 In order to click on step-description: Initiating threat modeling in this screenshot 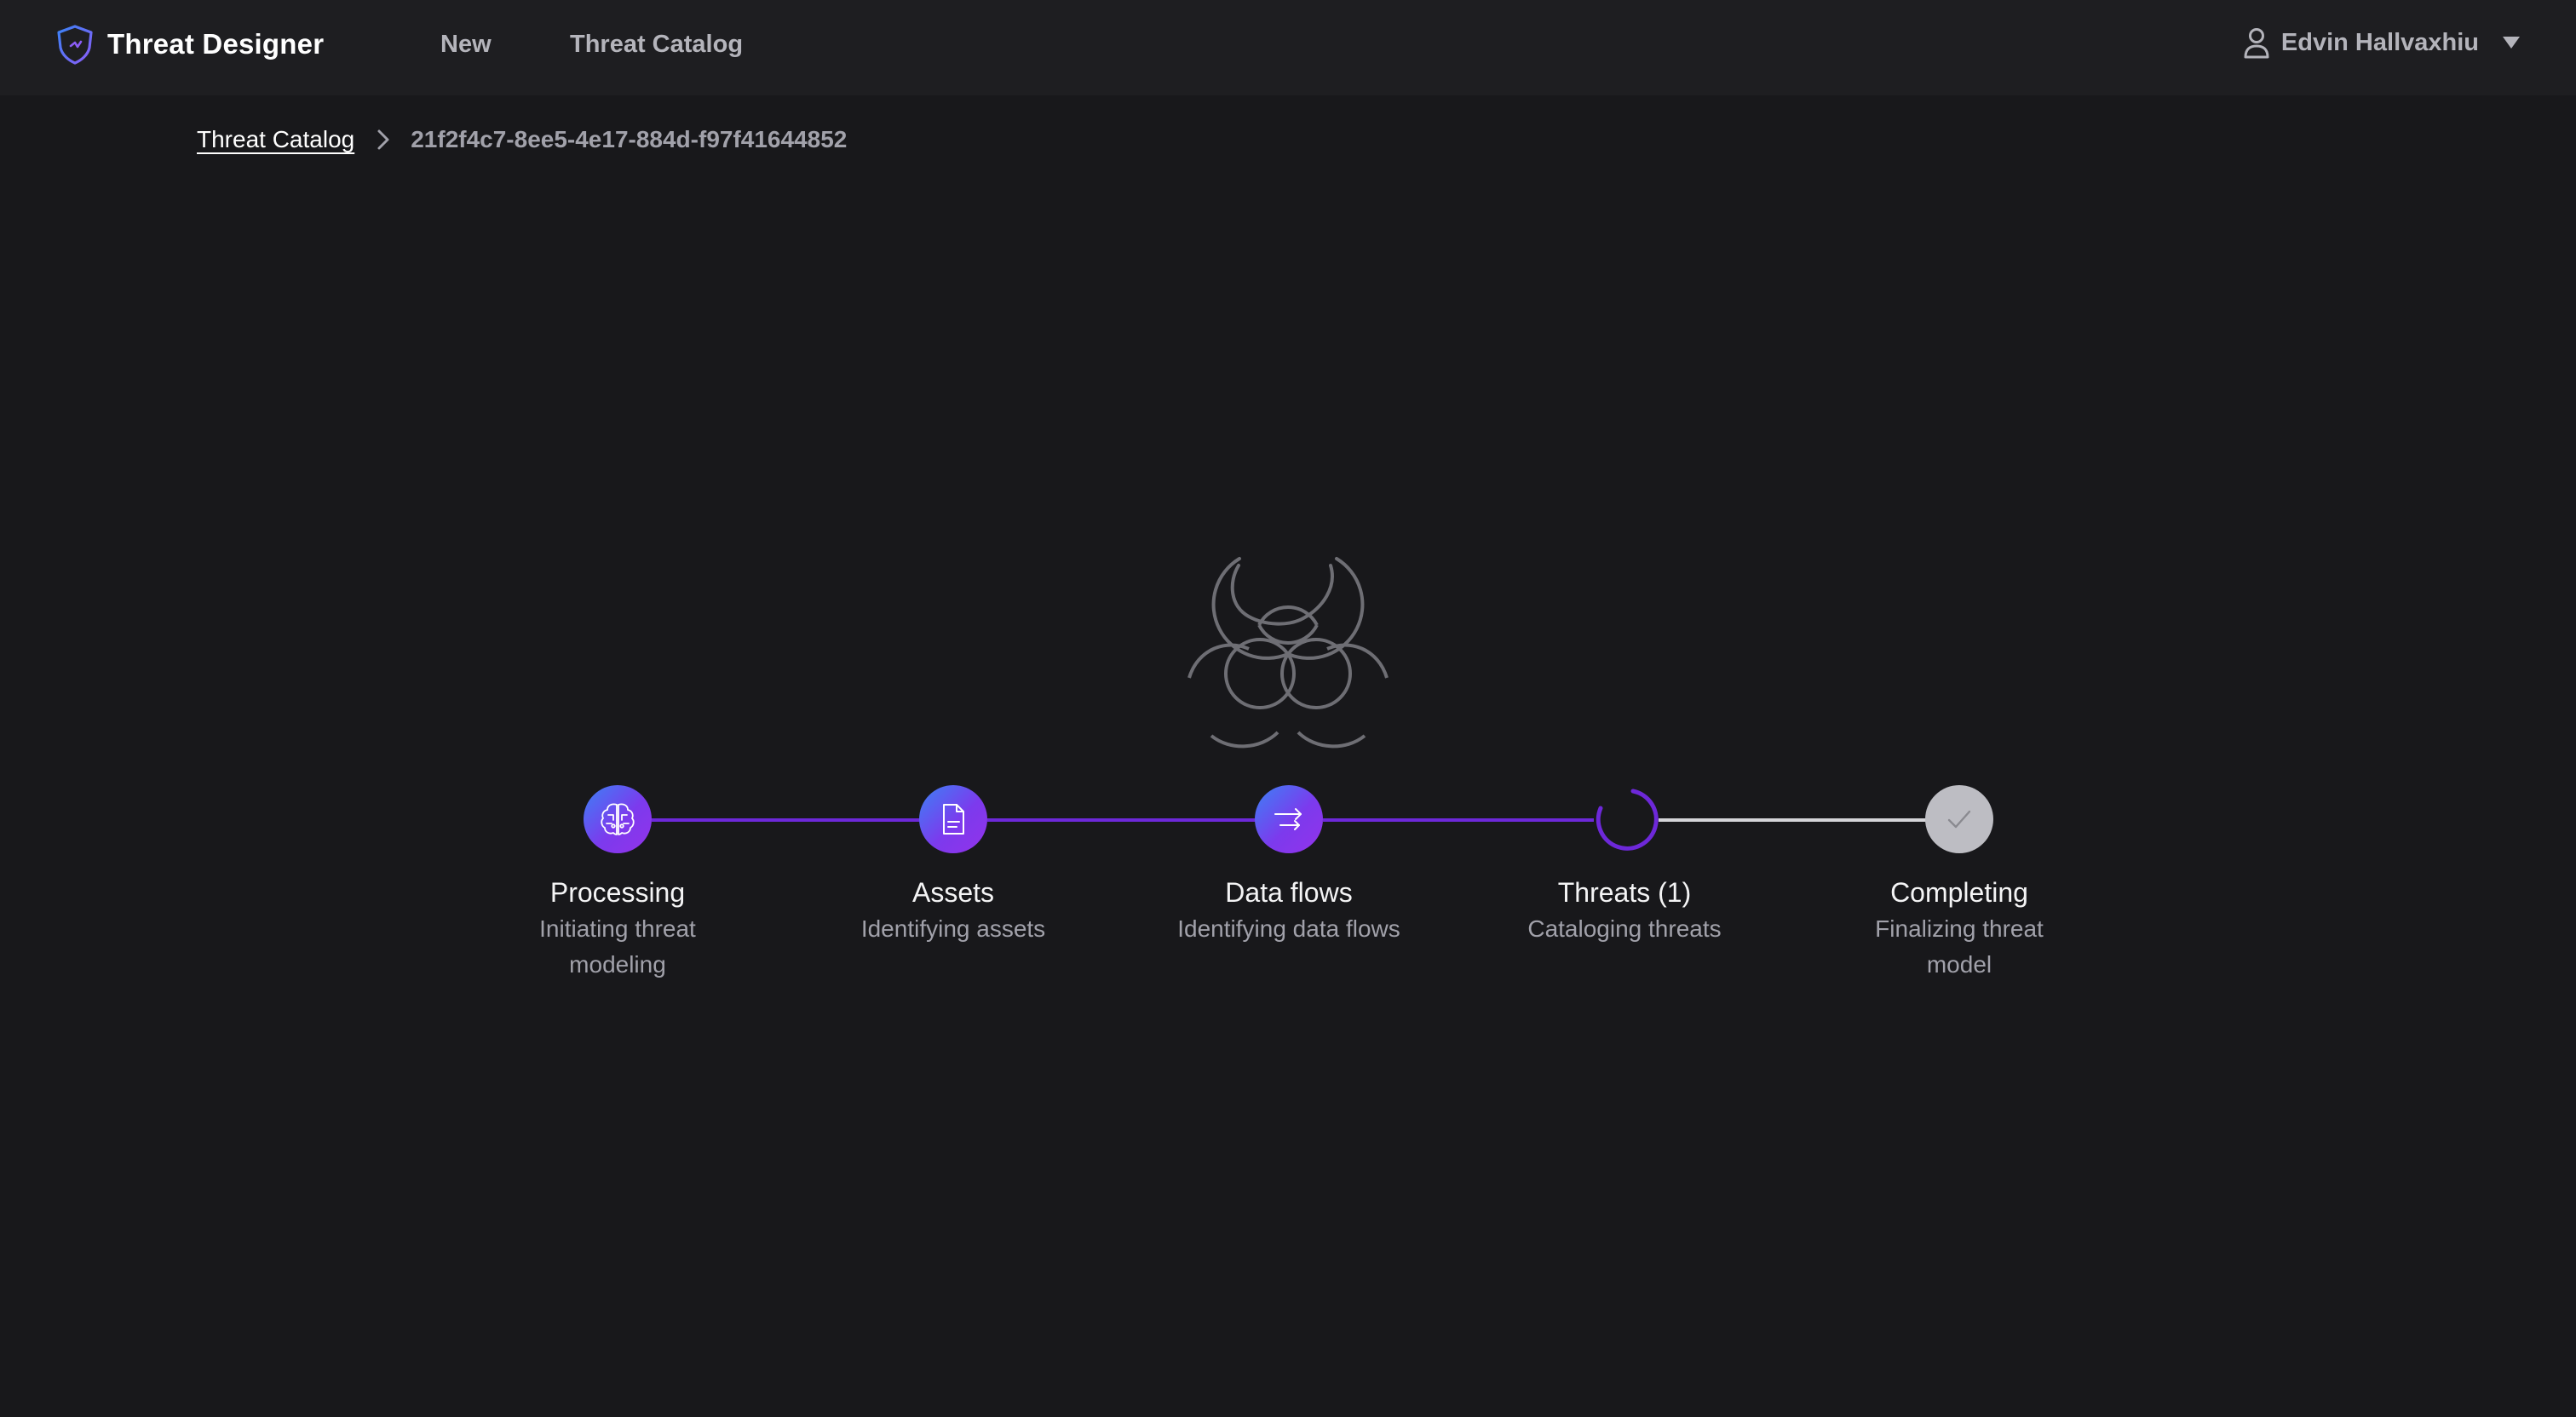, I will do `click(617, 946)`.